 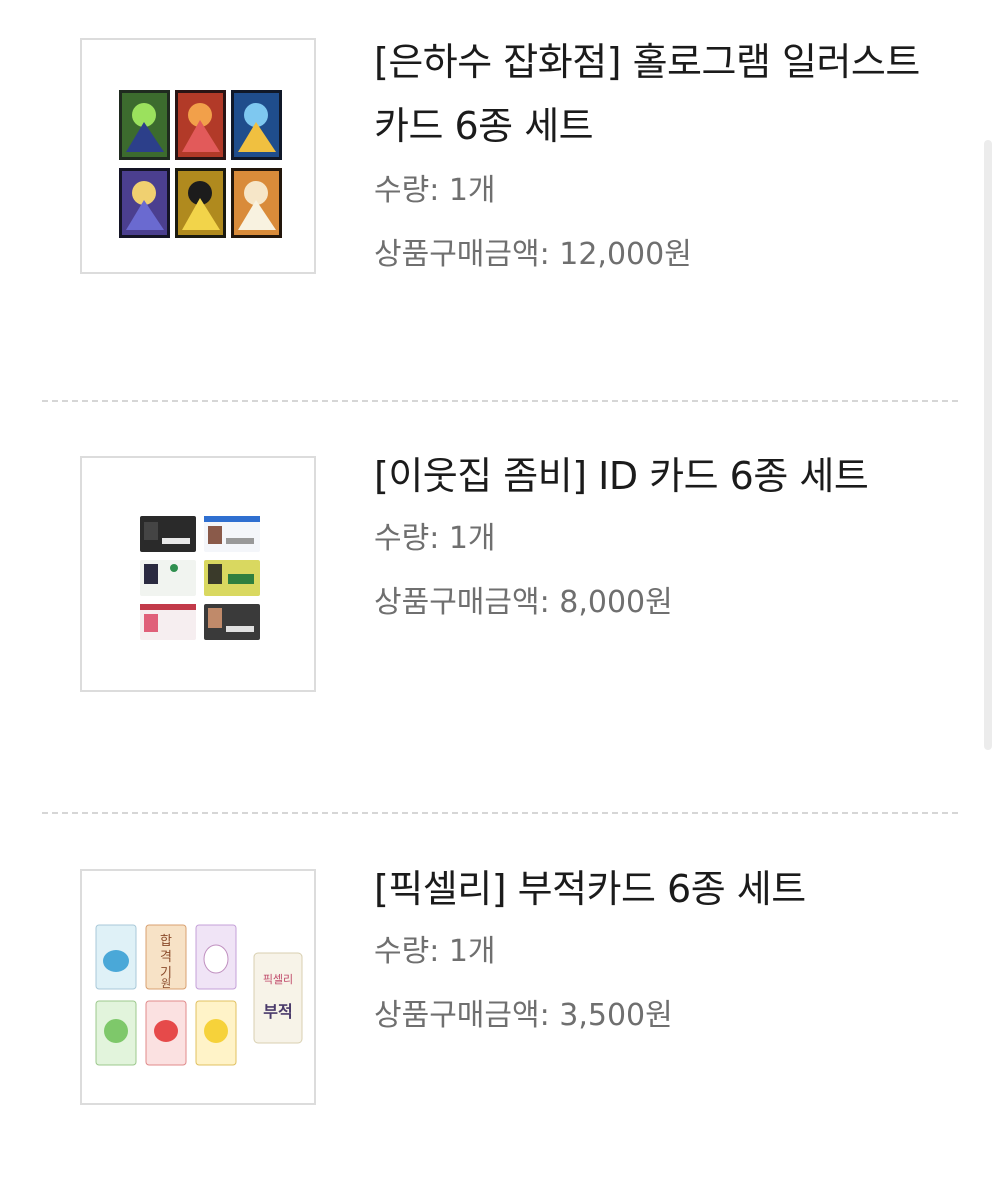 I want to click on talisman-text: 픽셀리, so click(x=278, y=979).